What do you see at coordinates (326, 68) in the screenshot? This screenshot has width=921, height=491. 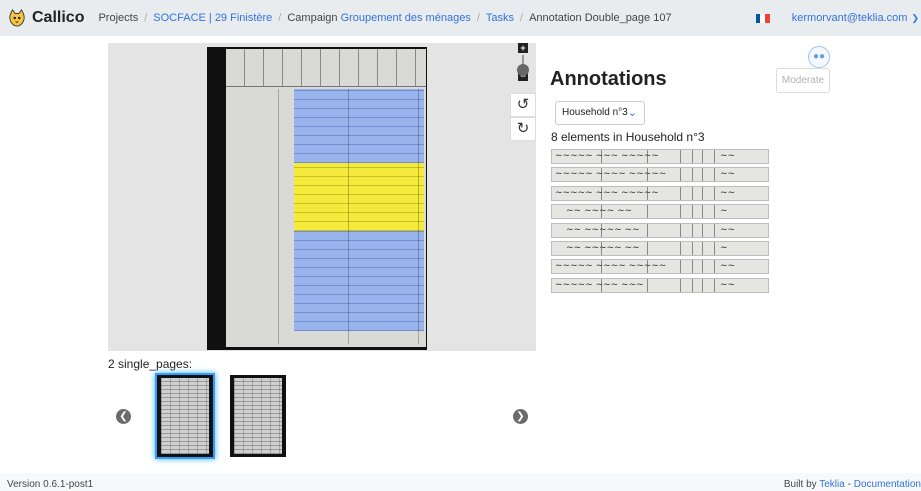 I see `table-header-region` at bounding box center [326, 68].